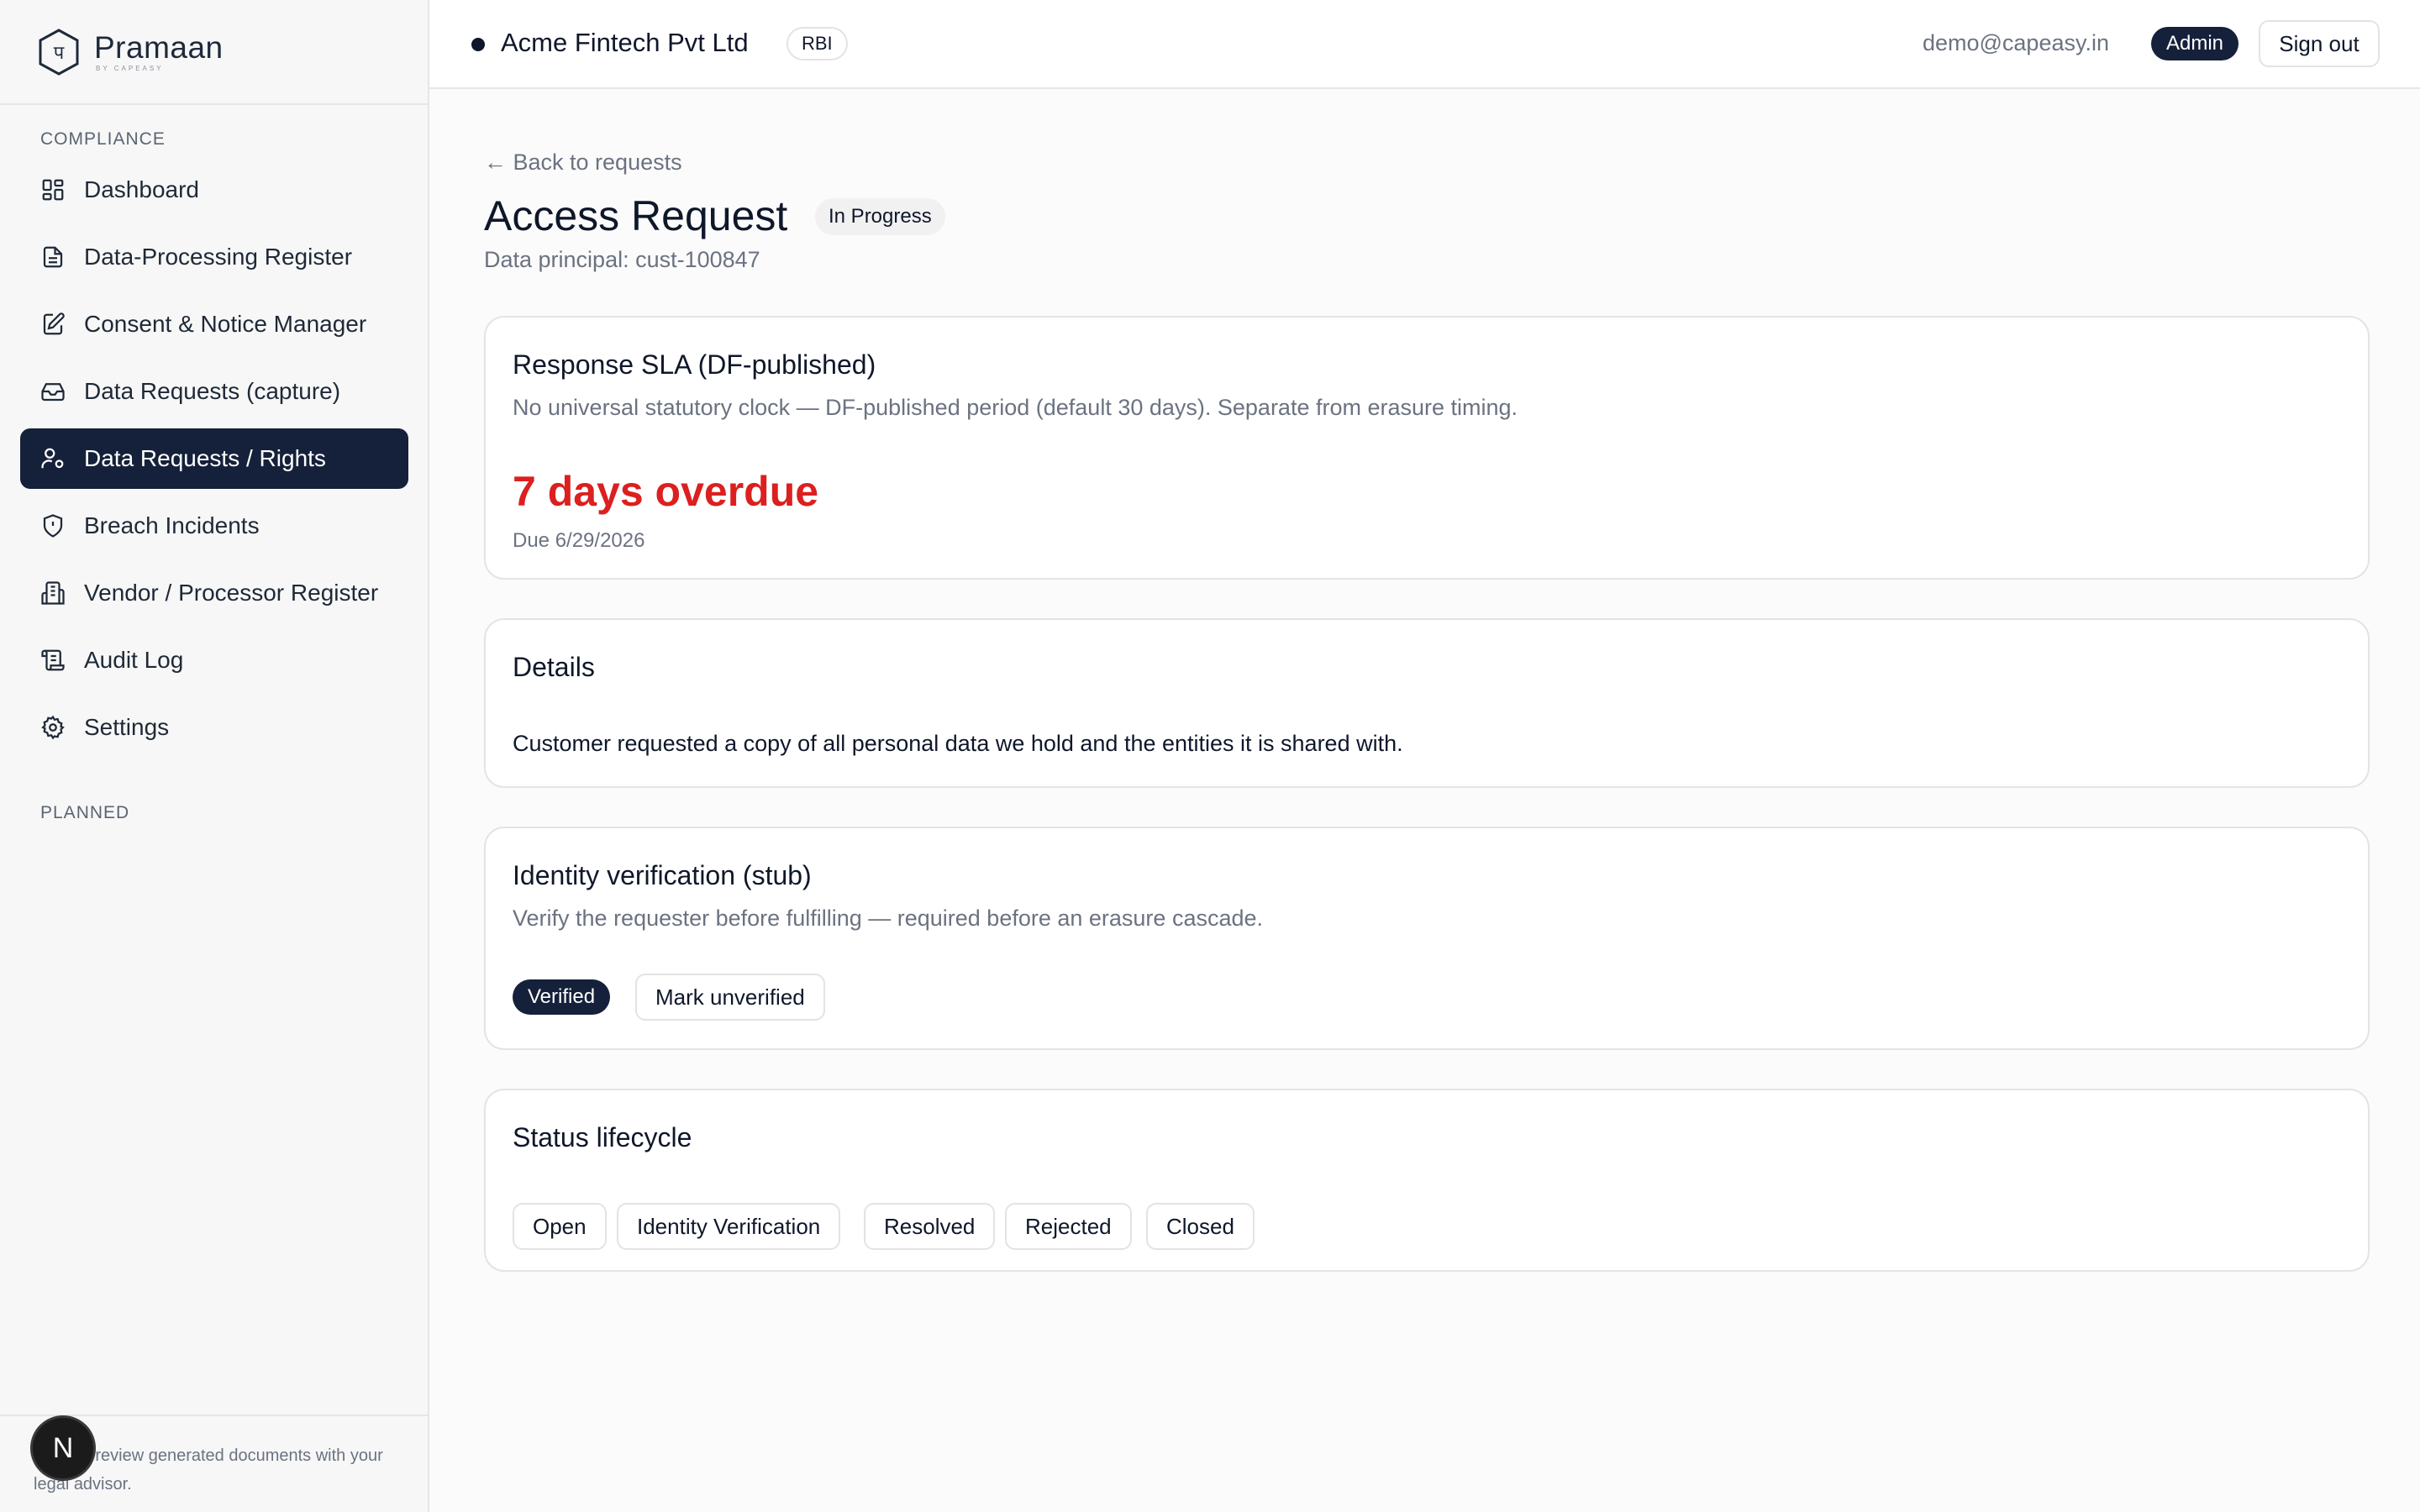  What do you see at coordinates (729, 1226) in the screenshot?
I see `status-identity-verification-button: Identity Verification` at bounding box center [729, 1226].